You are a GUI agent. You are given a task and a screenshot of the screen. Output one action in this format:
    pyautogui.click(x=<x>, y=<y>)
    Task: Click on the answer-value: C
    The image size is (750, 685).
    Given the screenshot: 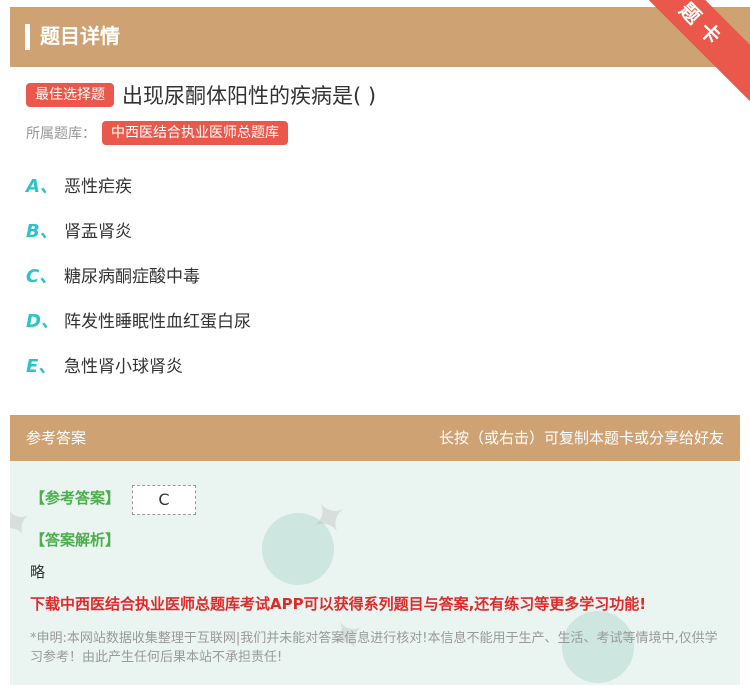 What is the action you would take?
    pyautogui.click(x=164, y=500)
    